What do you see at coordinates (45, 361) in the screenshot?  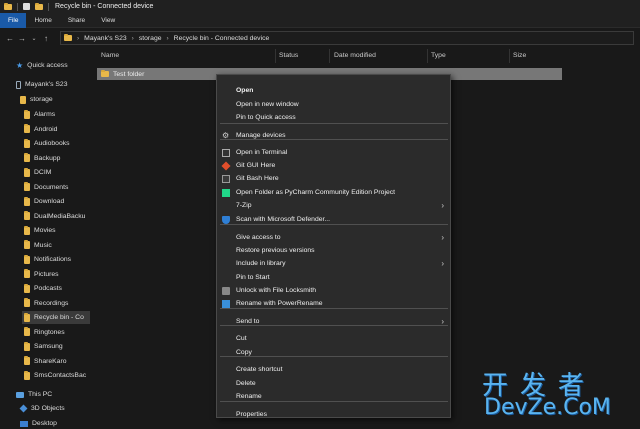 I see `sidebar-folder-item: ShareKaro` at bounding box center [45, 361].